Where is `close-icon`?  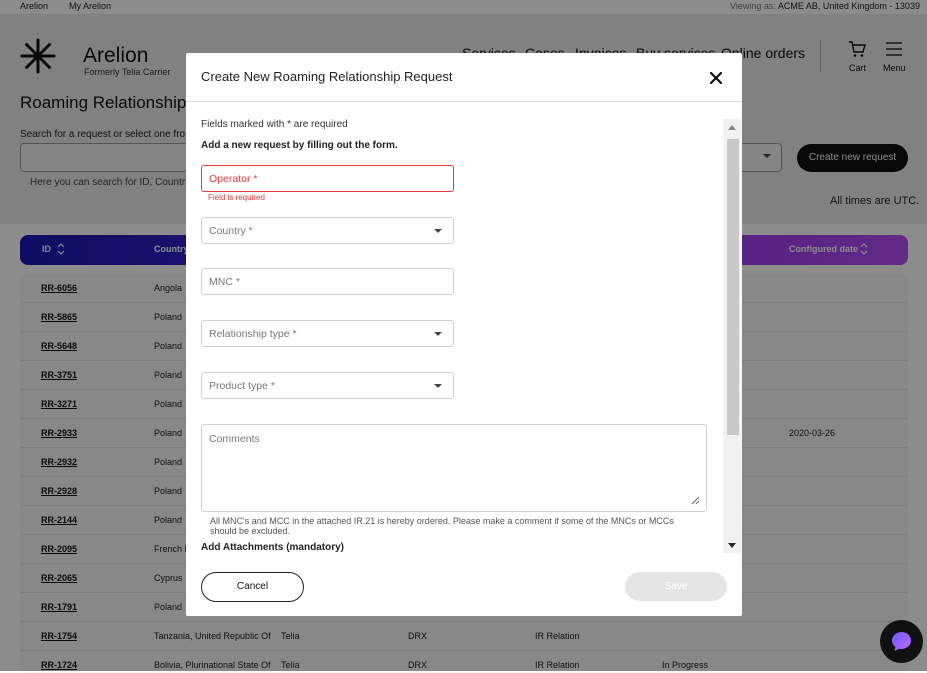 close-icon is located at coordinates (716, 78).